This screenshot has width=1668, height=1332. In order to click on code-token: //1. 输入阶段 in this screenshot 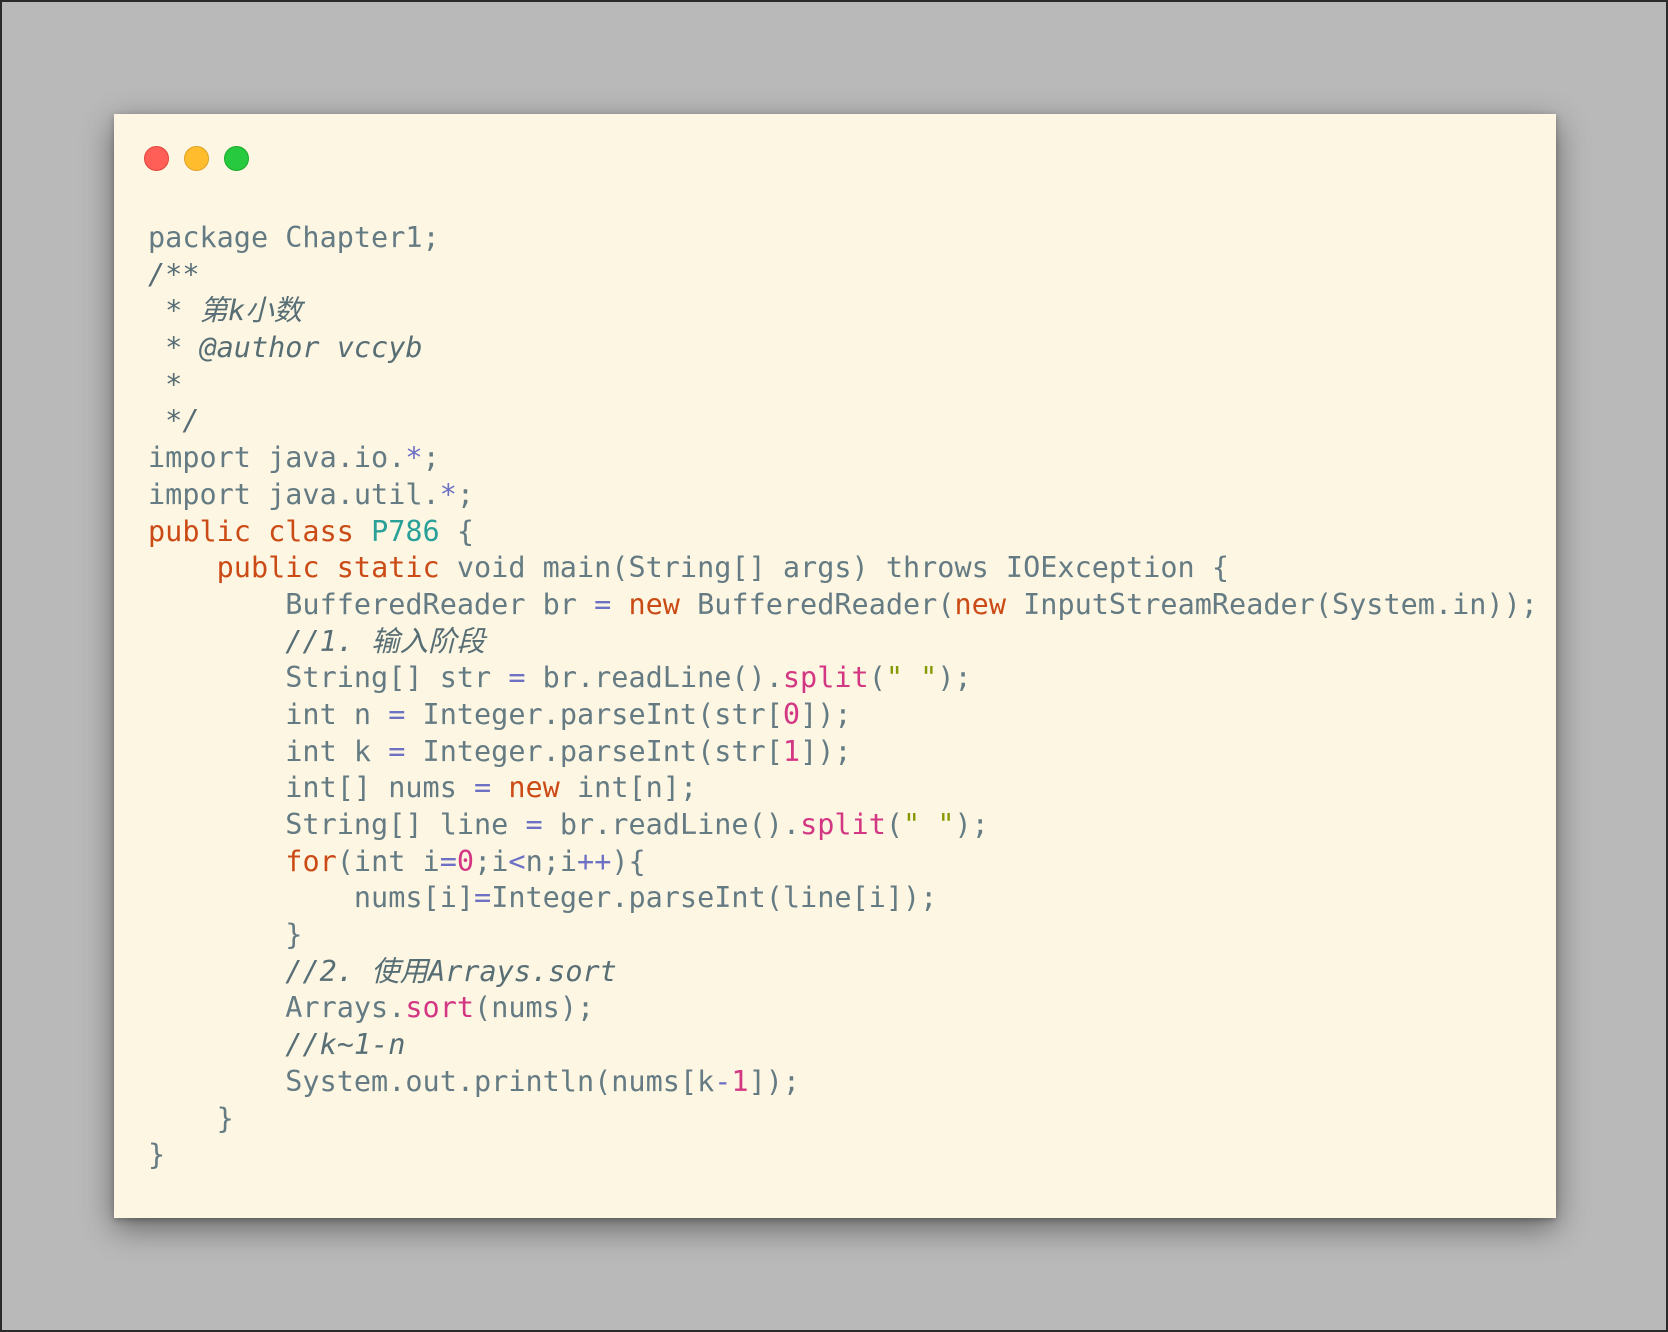, I will do `click(385, 641)`.